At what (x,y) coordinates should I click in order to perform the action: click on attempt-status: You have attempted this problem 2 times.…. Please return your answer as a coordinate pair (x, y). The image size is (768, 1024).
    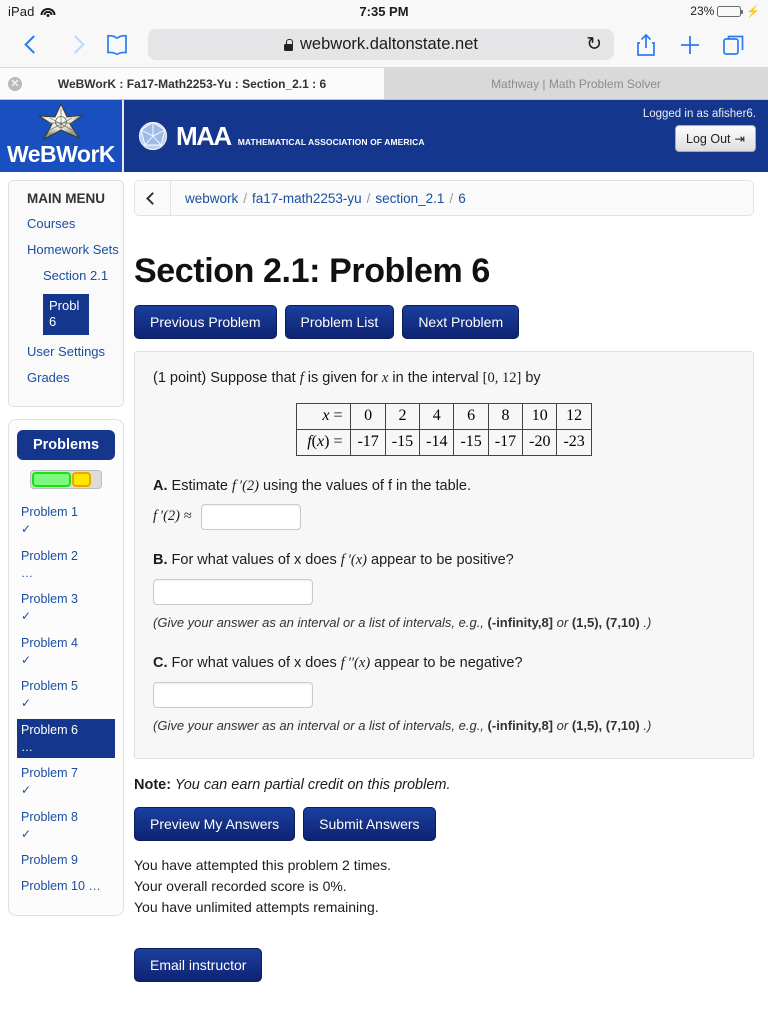
    Looking at the image, I should click on (444, 886).